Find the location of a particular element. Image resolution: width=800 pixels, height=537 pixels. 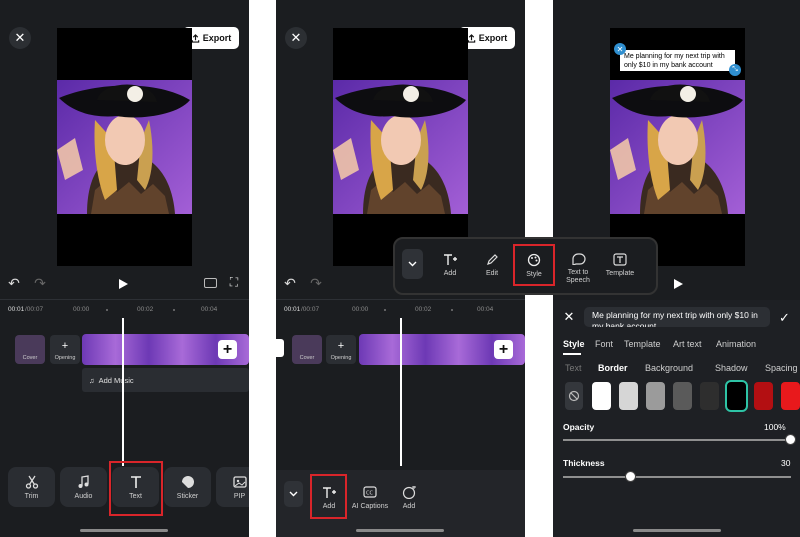

subtab-text: Text is located at coordinates (573, 368).